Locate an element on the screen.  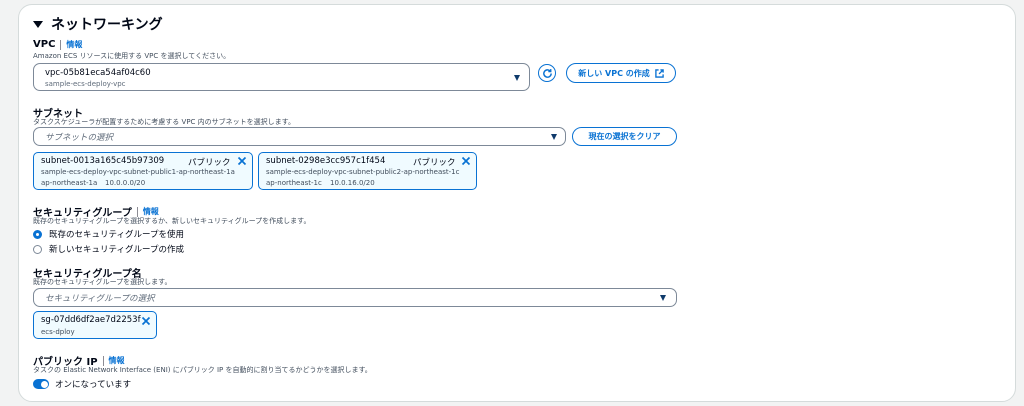
radio-existing-label: 既存のセキュリティグループを使用 is located at coordinates (116, 235).